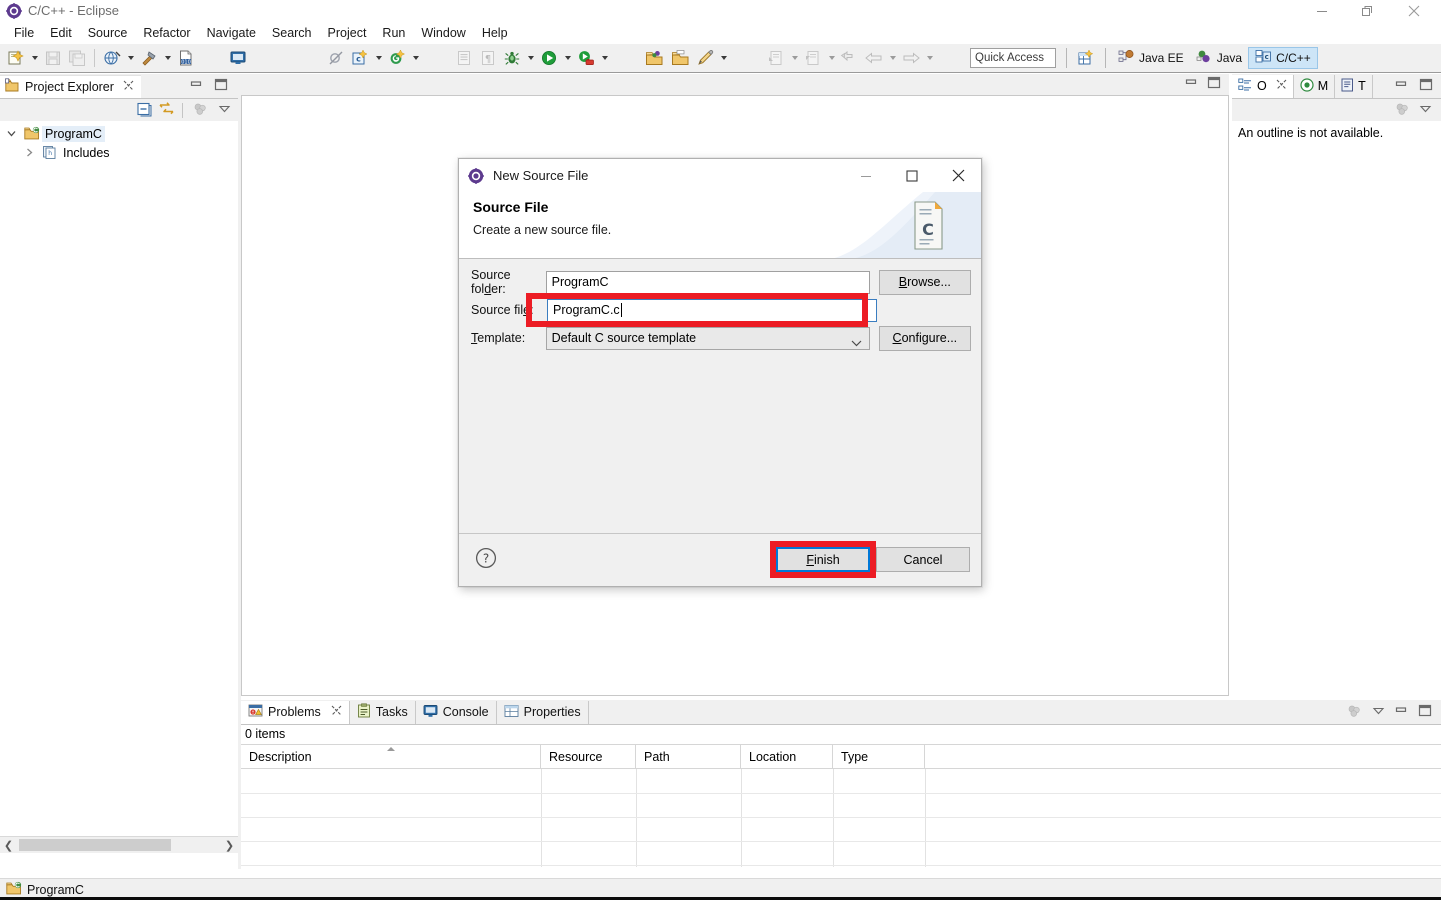  Describe the element at coordinates (360, 58) in the screenshot. I see `new-c-class-icon: c` at that location.